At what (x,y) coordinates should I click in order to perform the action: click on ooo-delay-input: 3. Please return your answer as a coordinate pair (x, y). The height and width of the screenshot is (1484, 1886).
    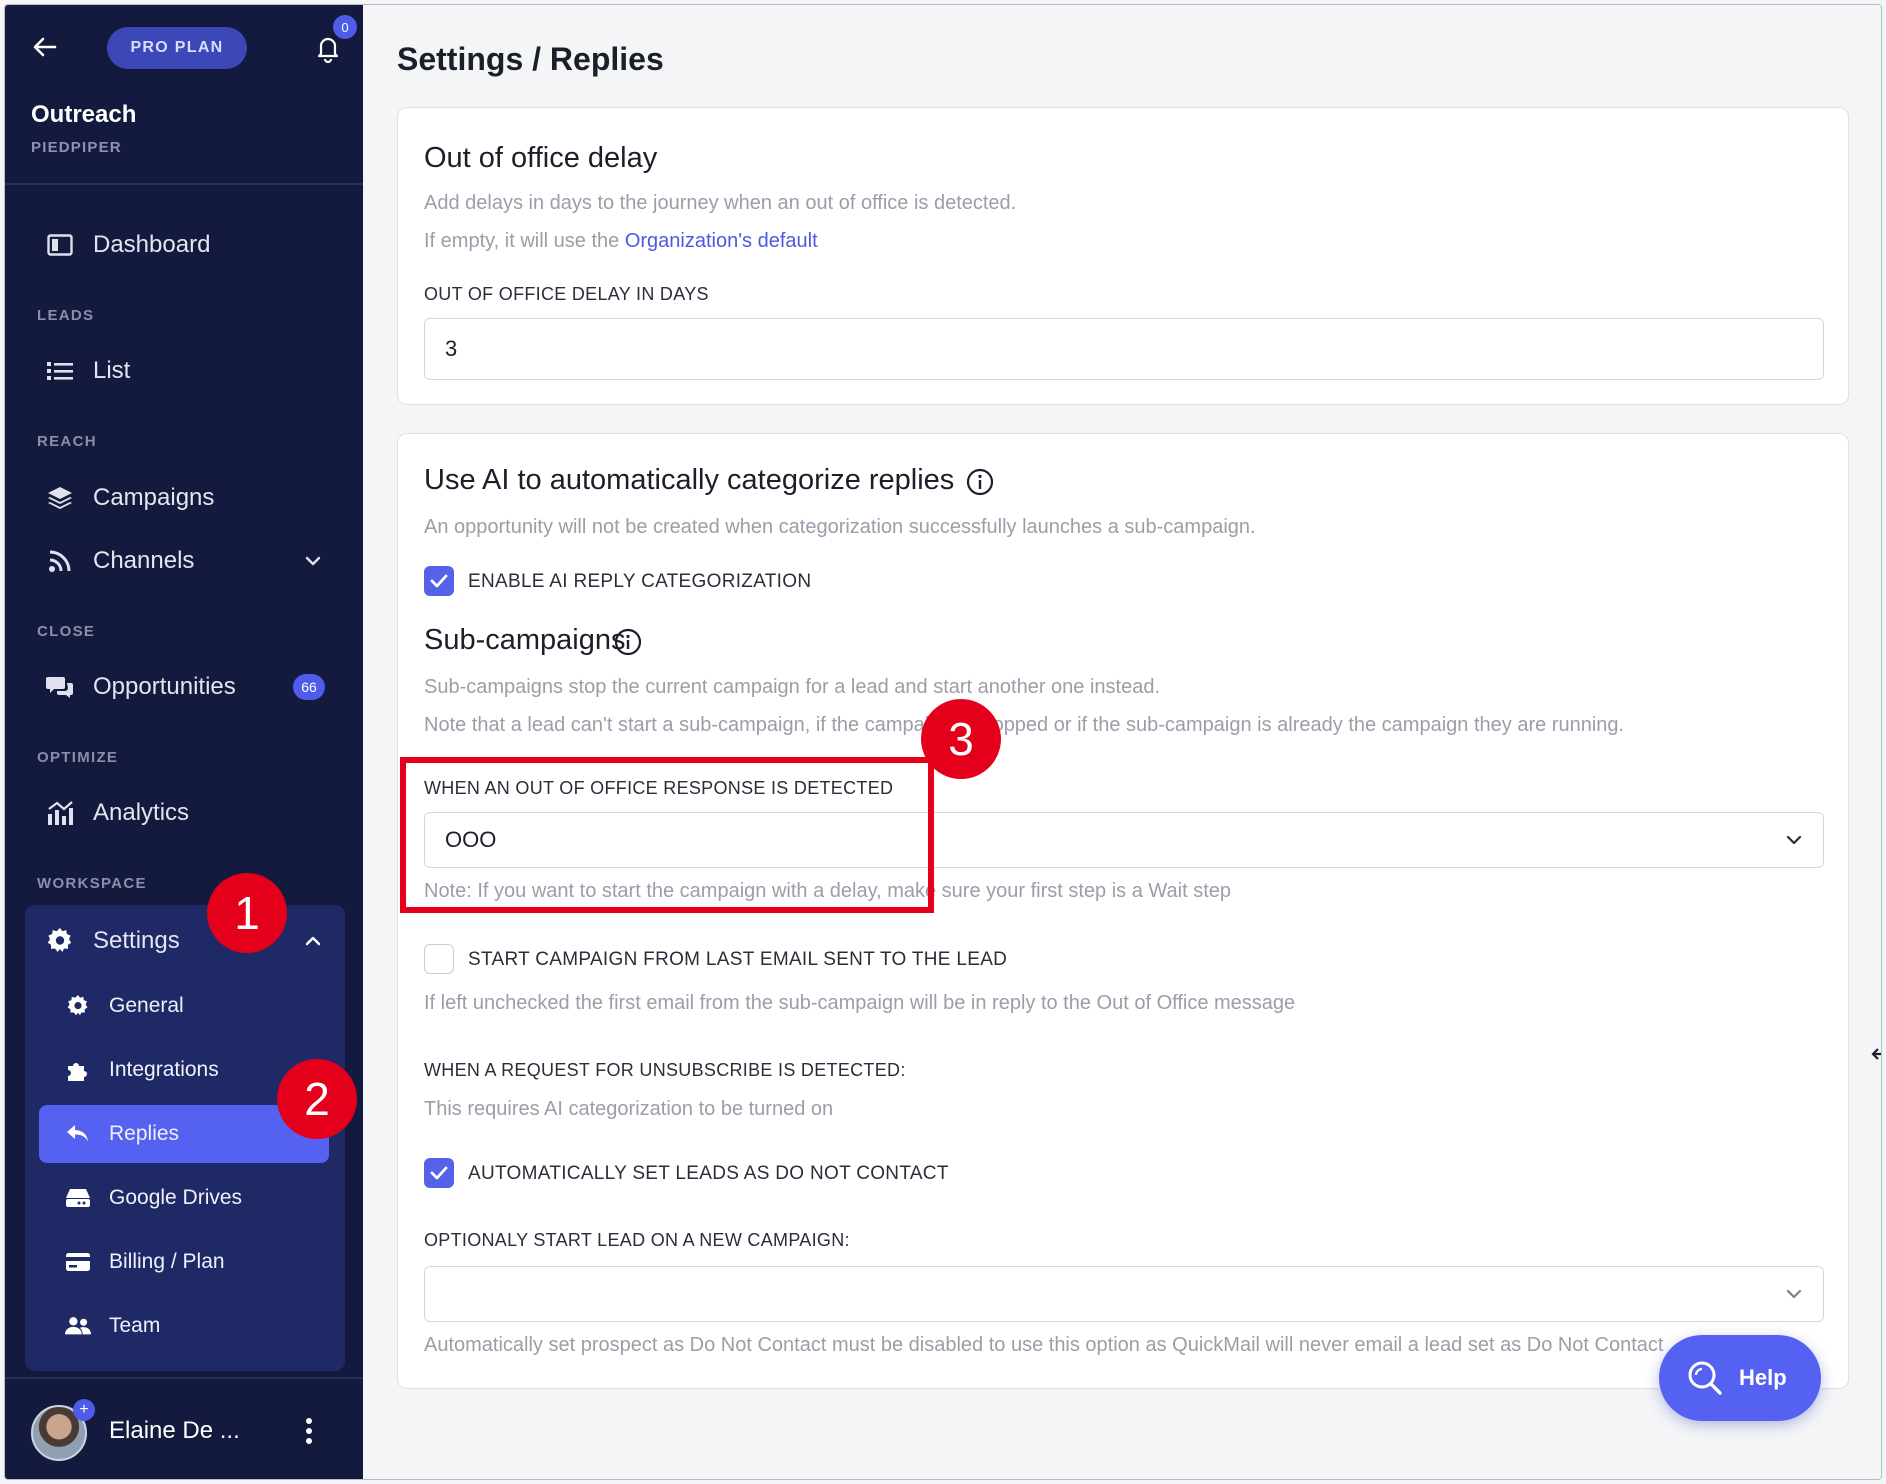
    Looking at the image, I should click on (1124, 349).